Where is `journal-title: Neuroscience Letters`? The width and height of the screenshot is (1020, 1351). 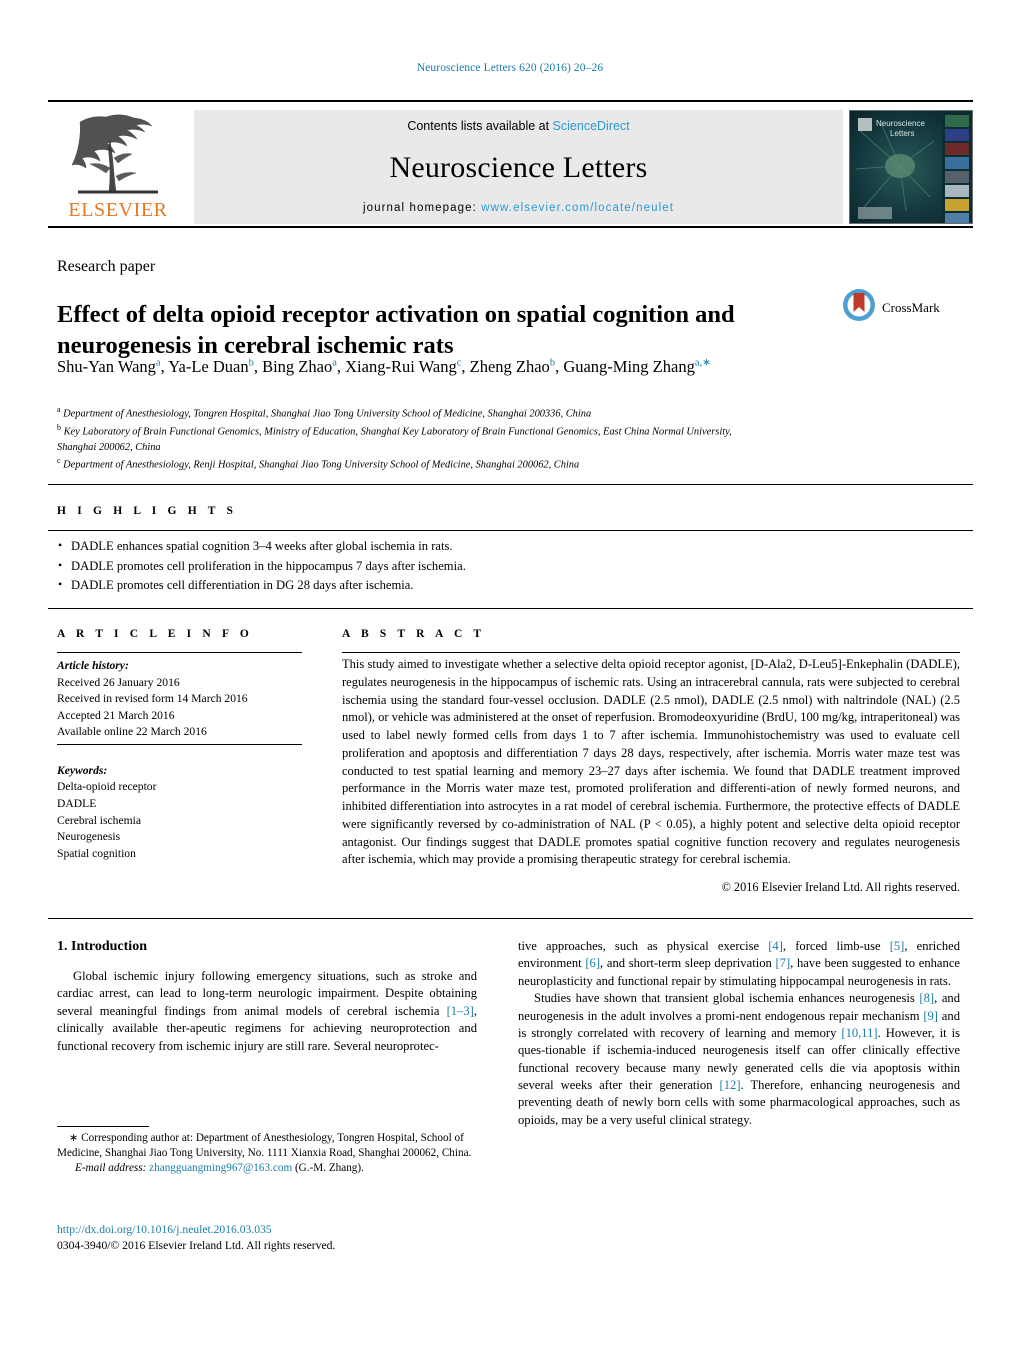
journal-title: Neuroscience Letters is located at coordinates (518, 167).